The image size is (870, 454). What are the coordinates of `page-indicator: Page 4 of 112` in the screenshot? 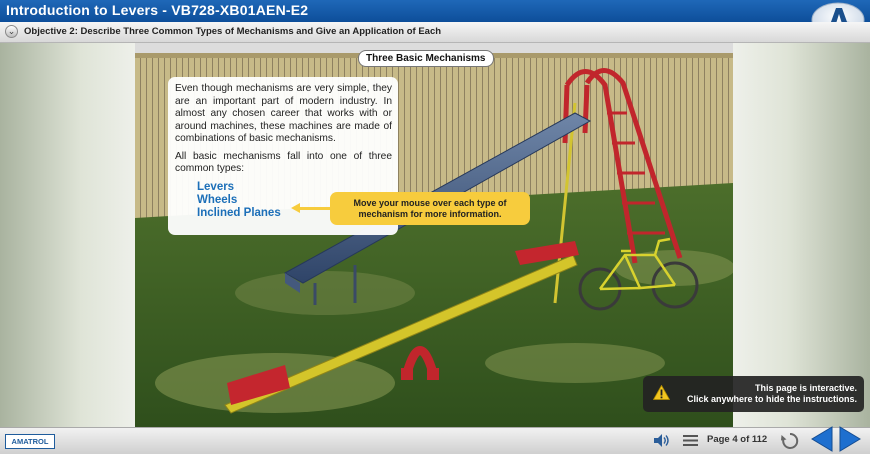 It's located at (737, 439).